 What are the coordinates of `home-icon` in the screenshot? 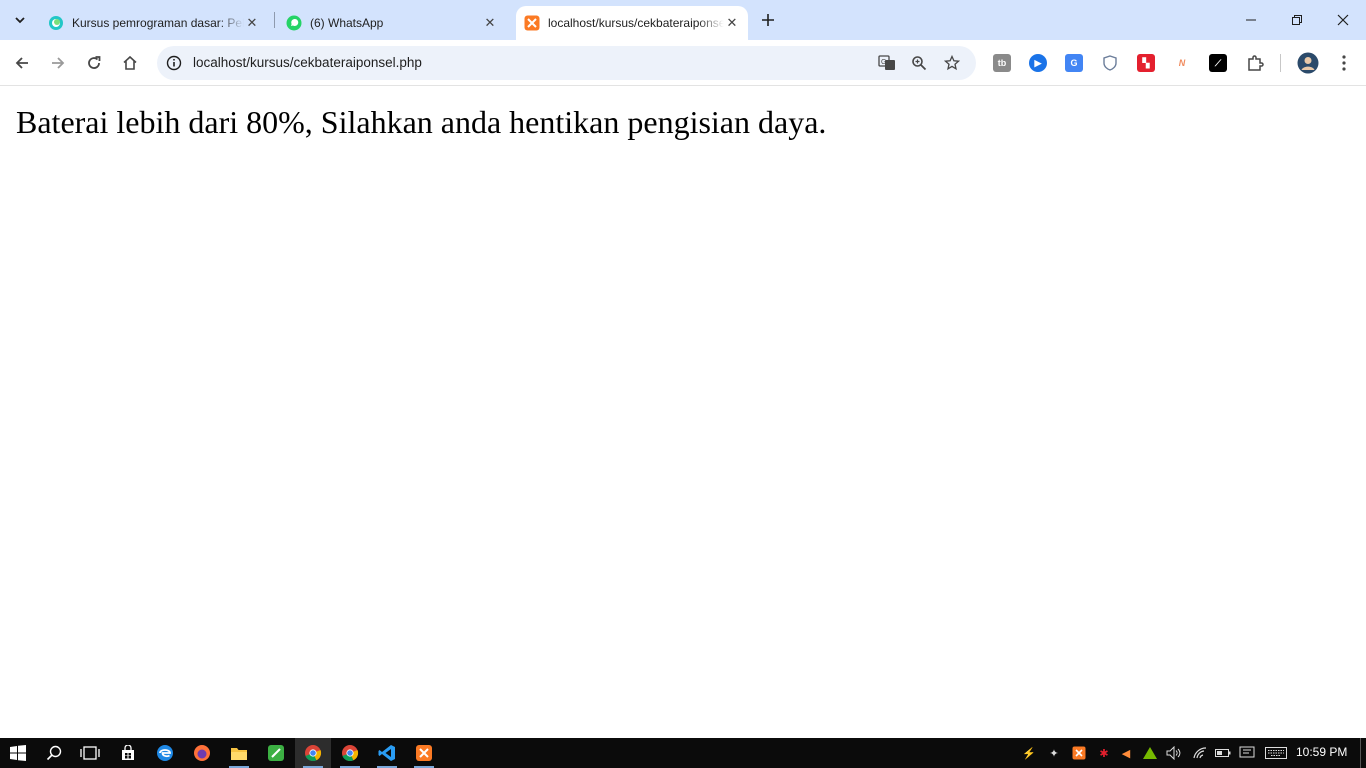 It's located at (130, 62).